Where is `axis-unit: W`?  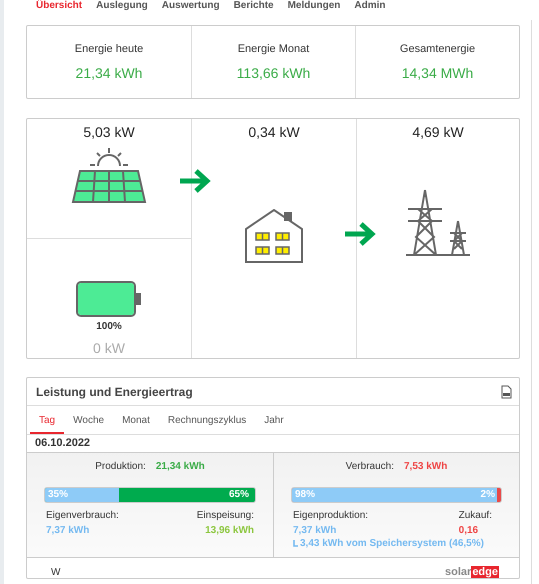
axis-unit: W is located at coordinates (55, 572).